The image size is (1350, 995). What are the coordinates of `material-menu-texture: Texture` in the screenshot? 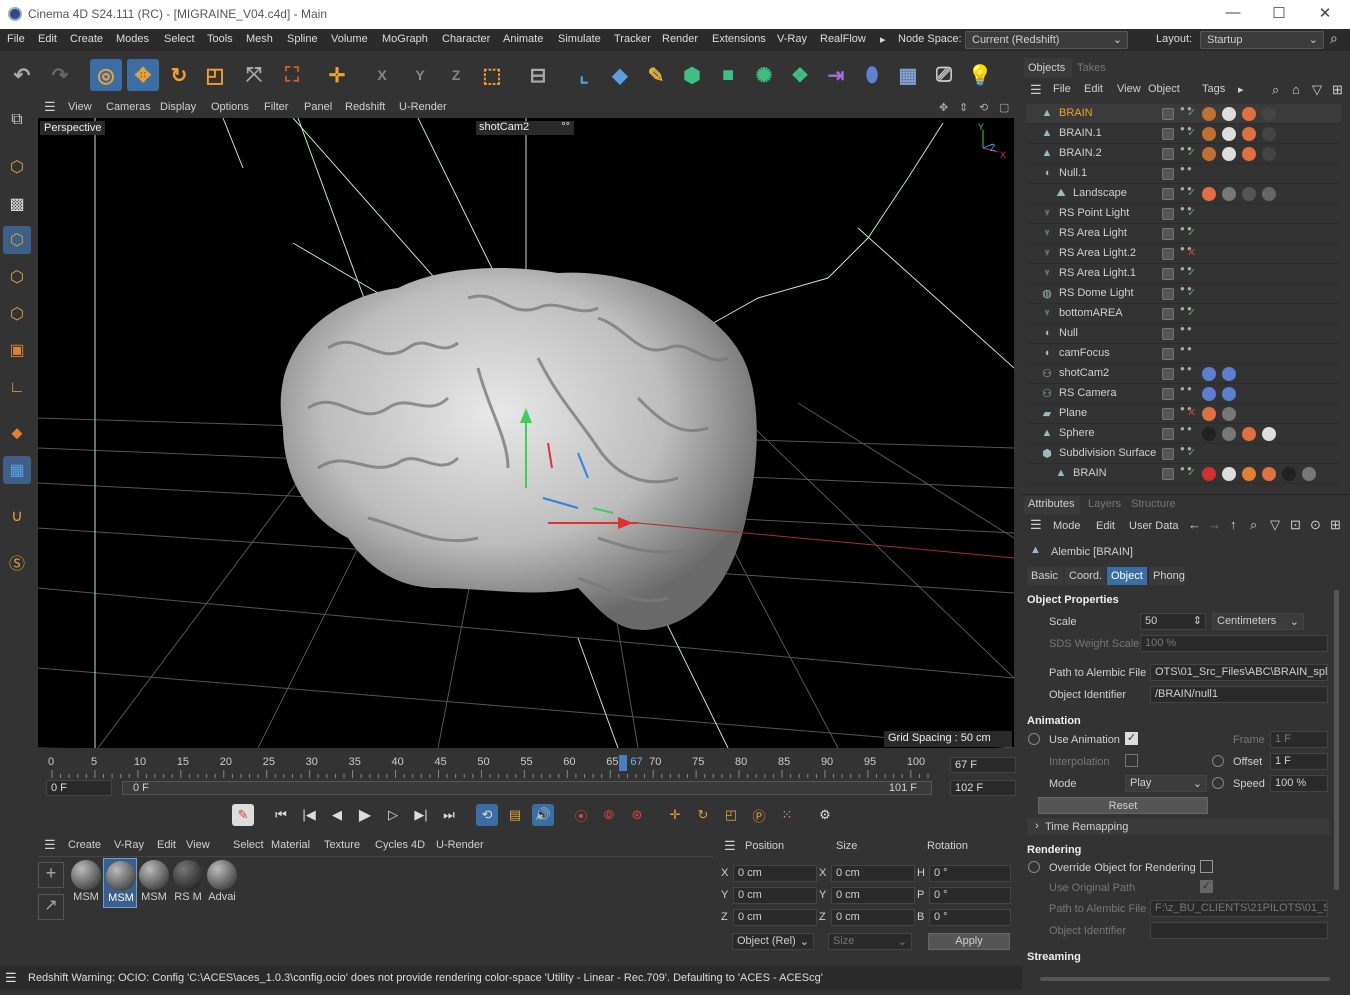 It's located at (342, 845).